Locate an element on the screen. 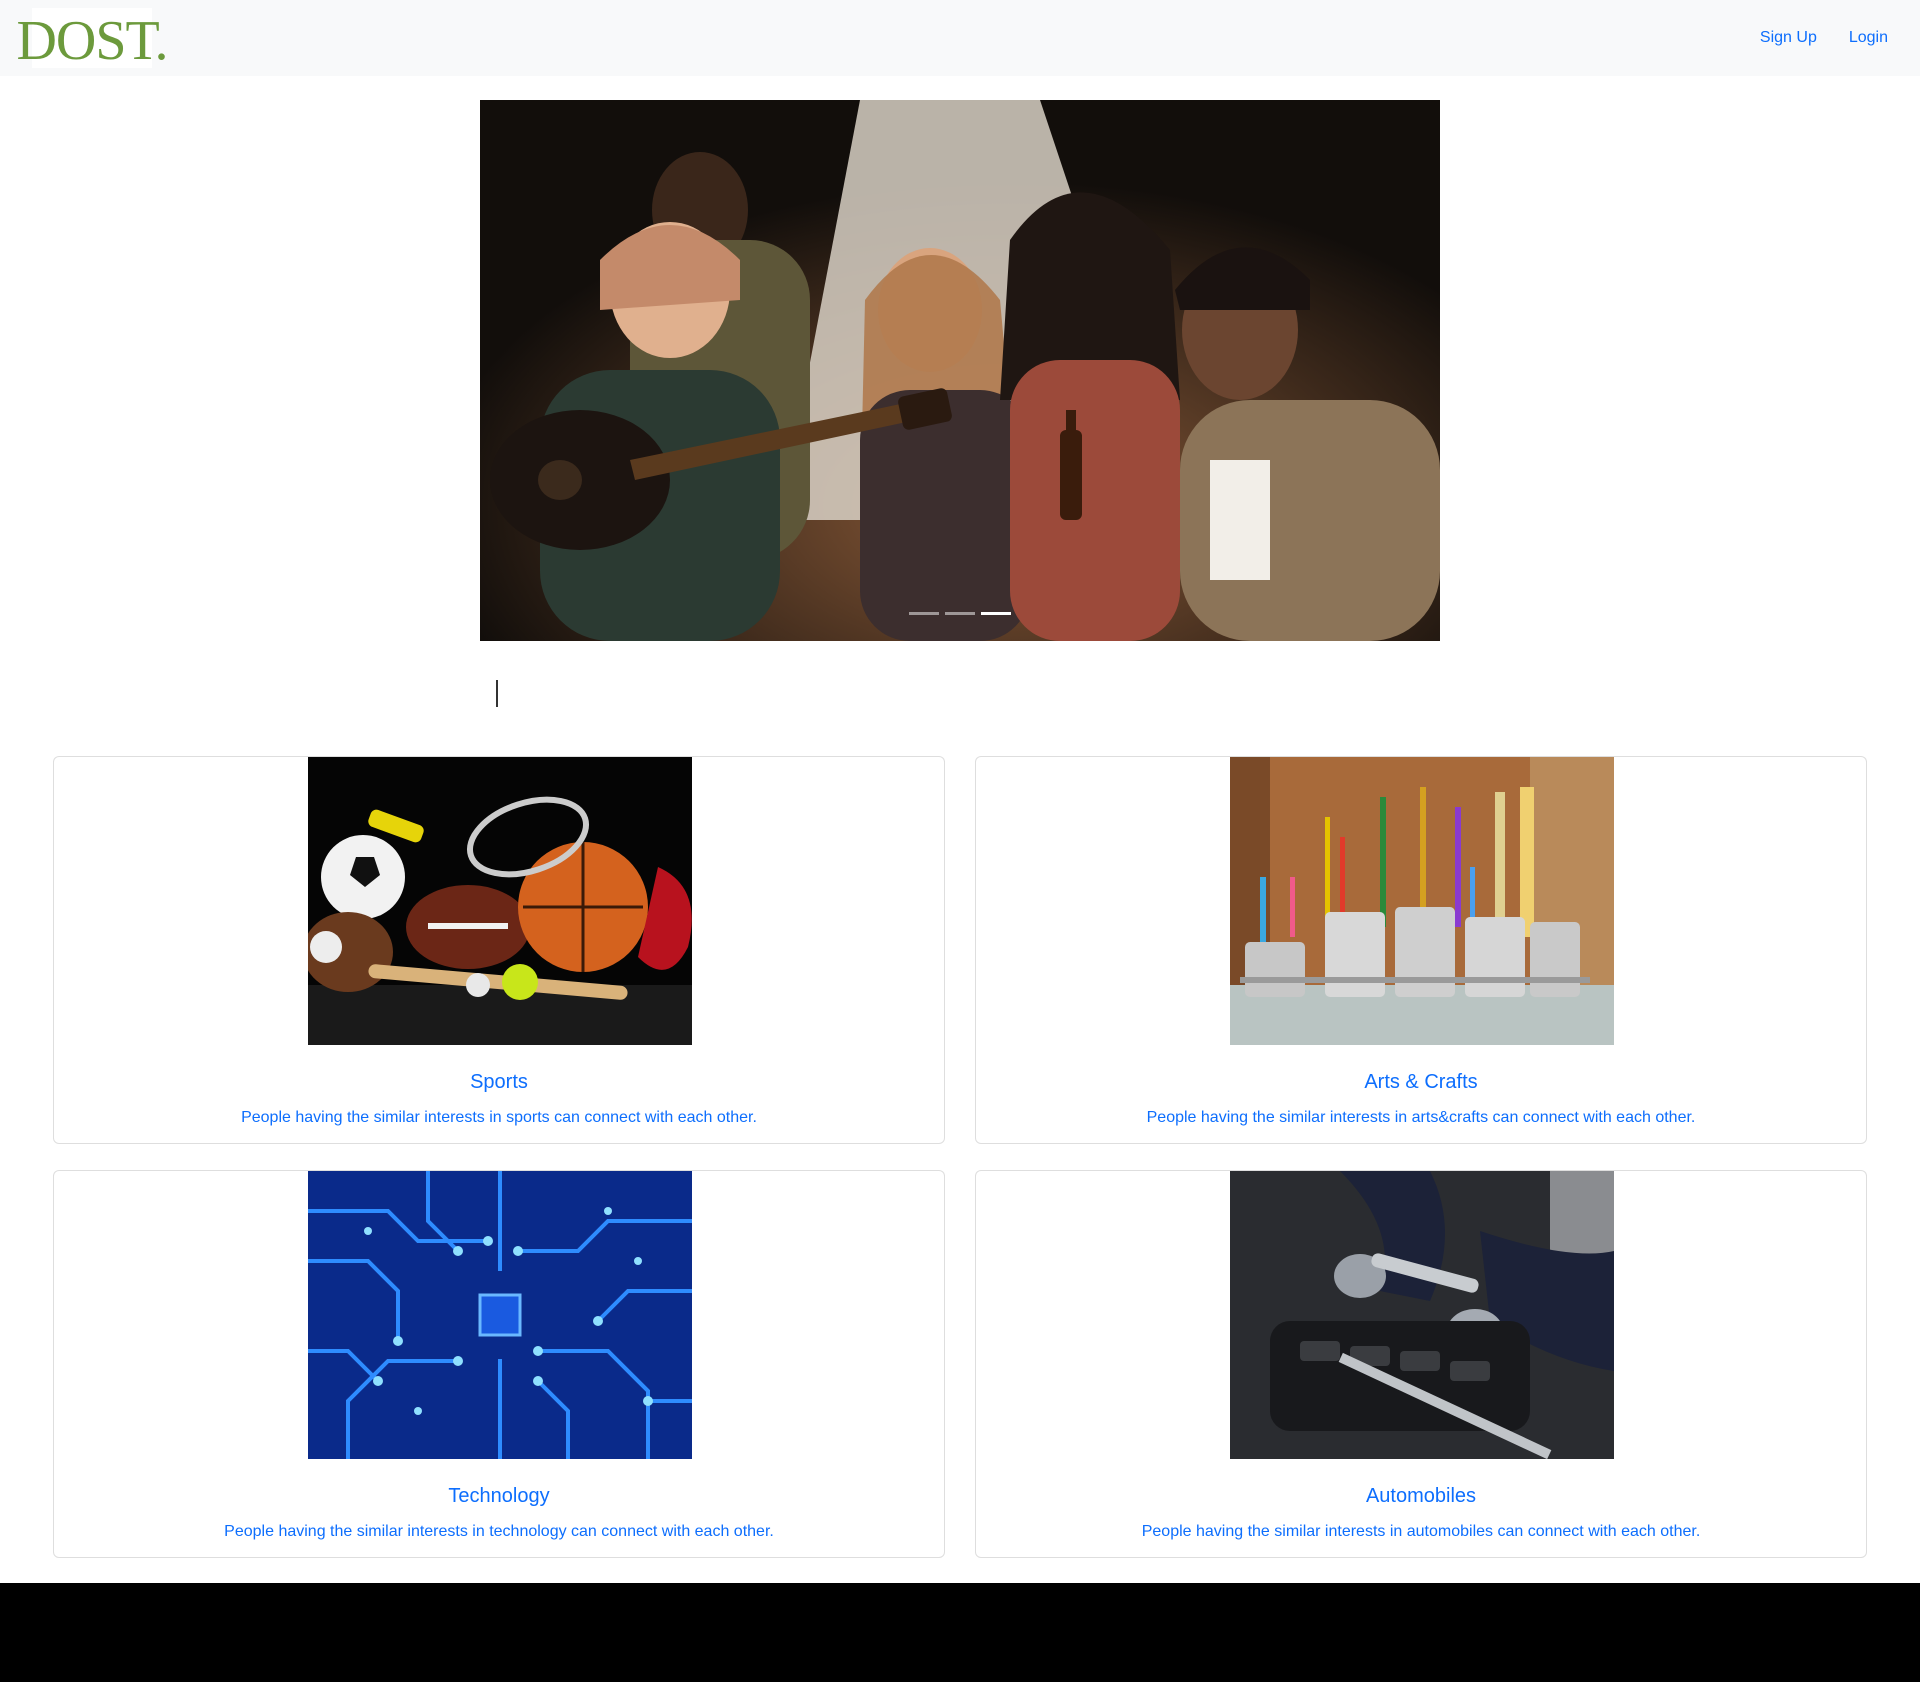 This screenshot has width=1920, height=1682. login-link: Login is located at coordinates (1868, 38).